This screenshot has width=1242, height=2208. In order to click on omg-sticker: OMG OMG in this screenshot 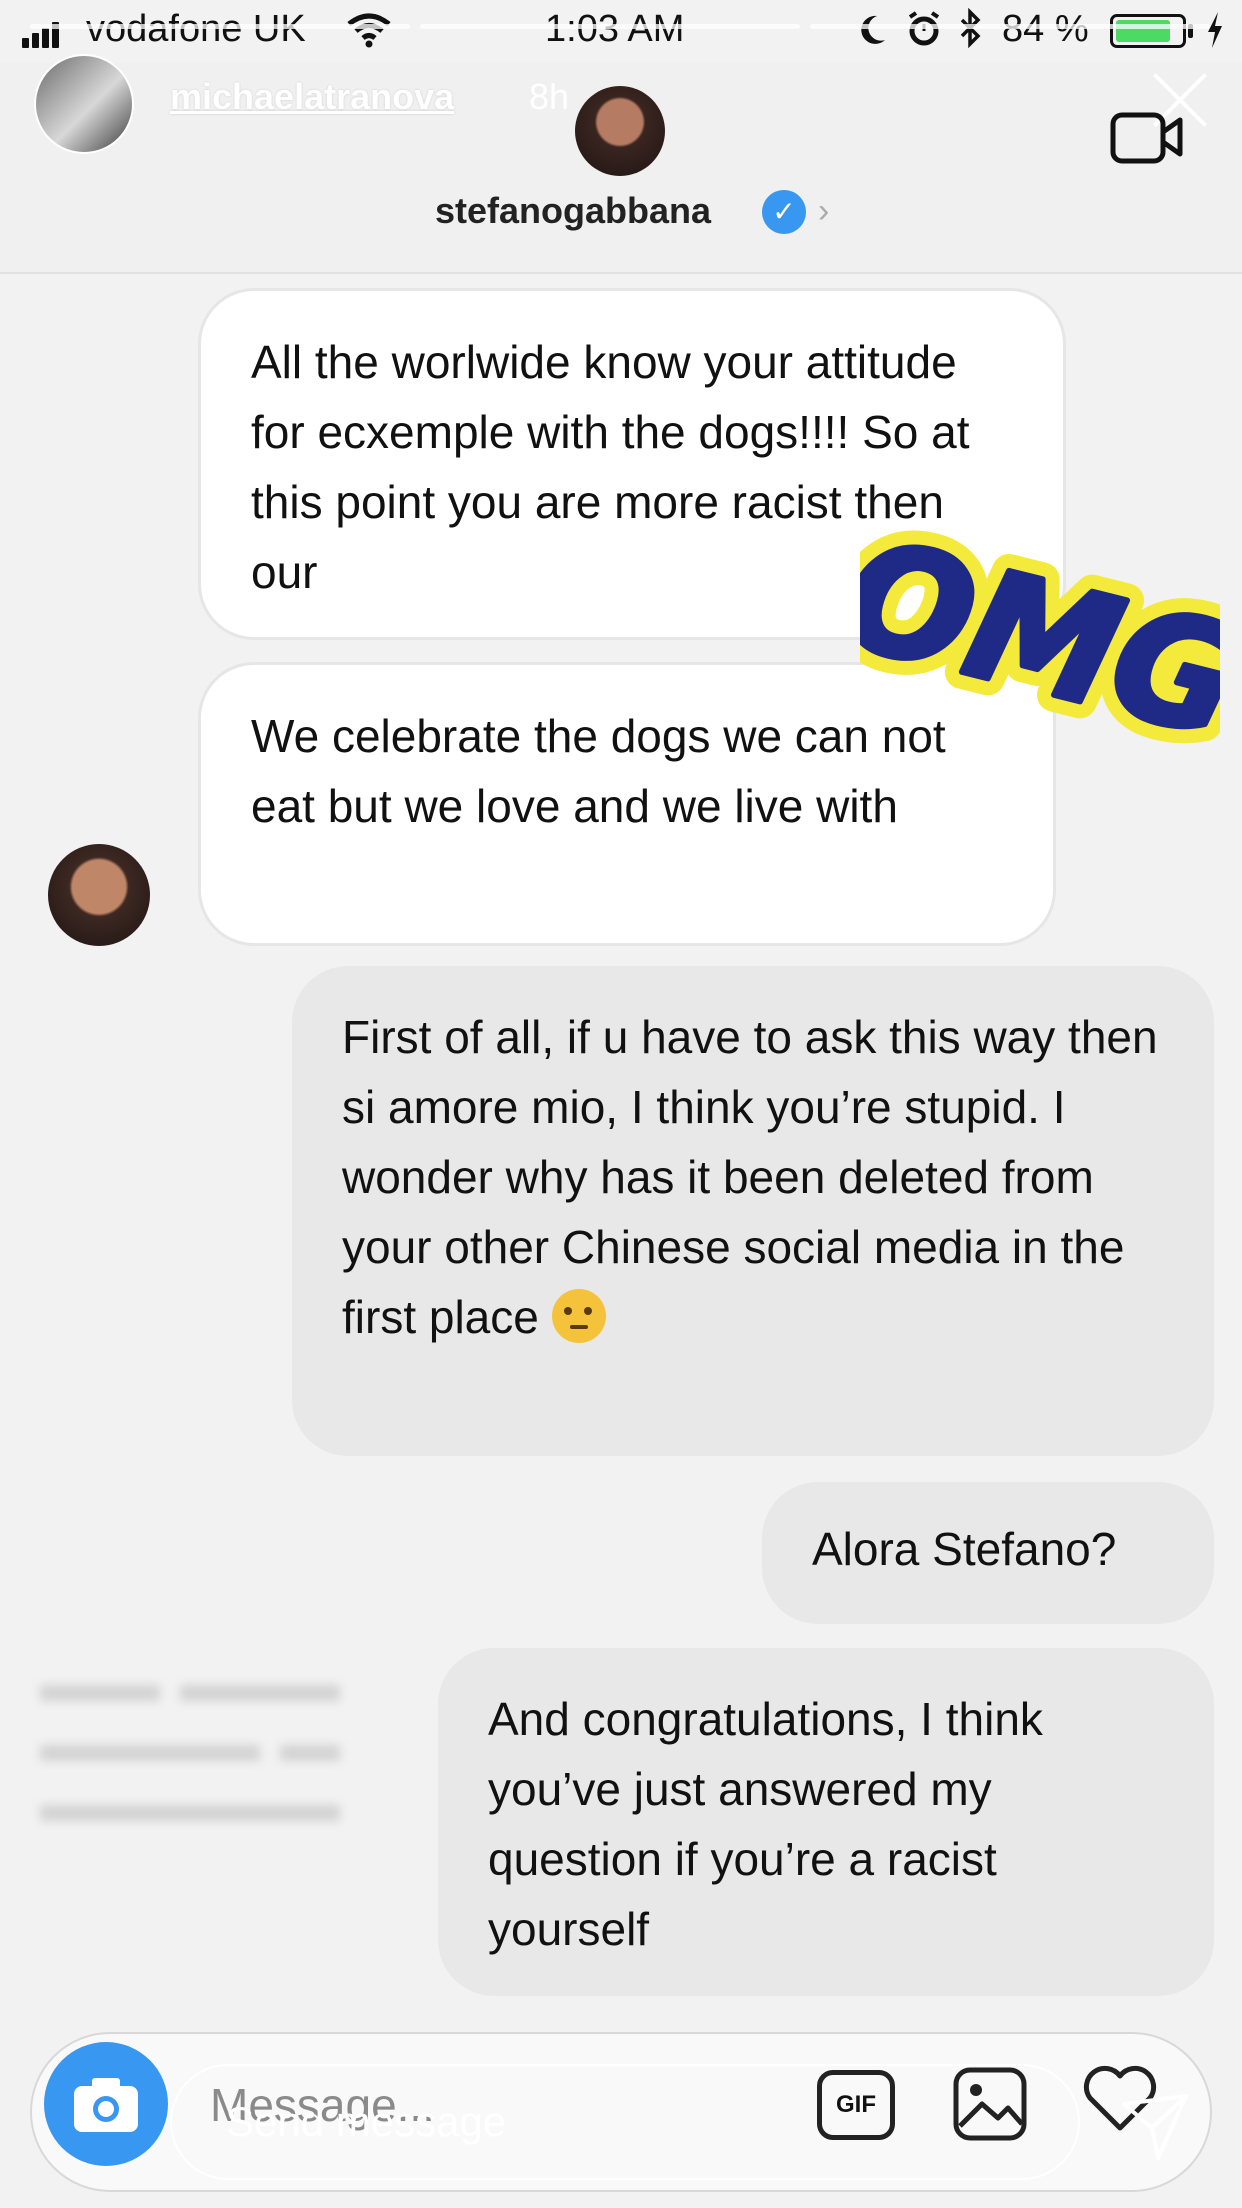, I will do `click(1040, 645)`.